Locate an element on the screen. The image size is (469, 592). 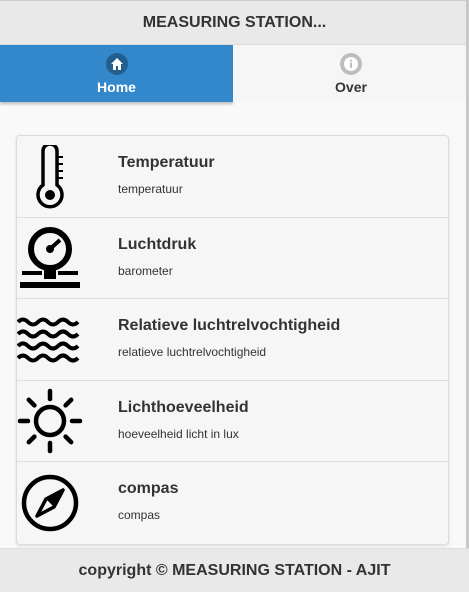
tab-home: Home is located at coordinates (116, 73).